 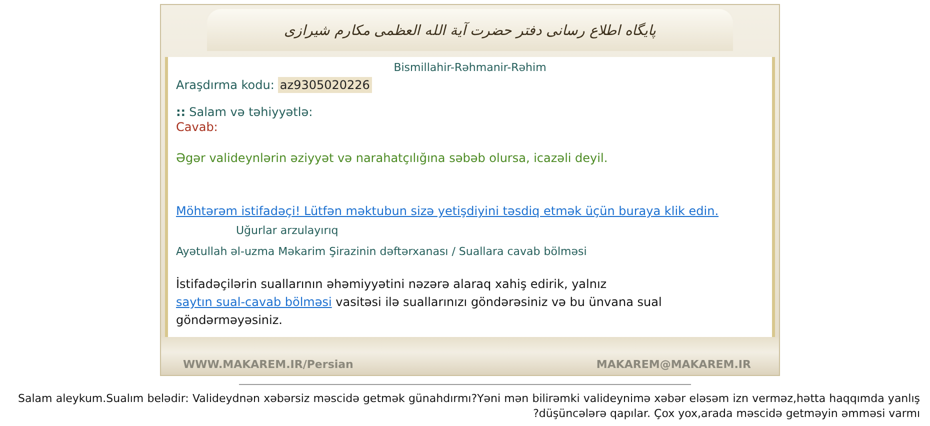 What do you see at coordinates (447, 211) in the screenshot?
I see `confirm-link: Möhtərəm istifadəçi! Lütfən məktubun sizə yetişdiyini təsdiq etmək üçün buraya klik edin.` at bounding box center [447, 211].